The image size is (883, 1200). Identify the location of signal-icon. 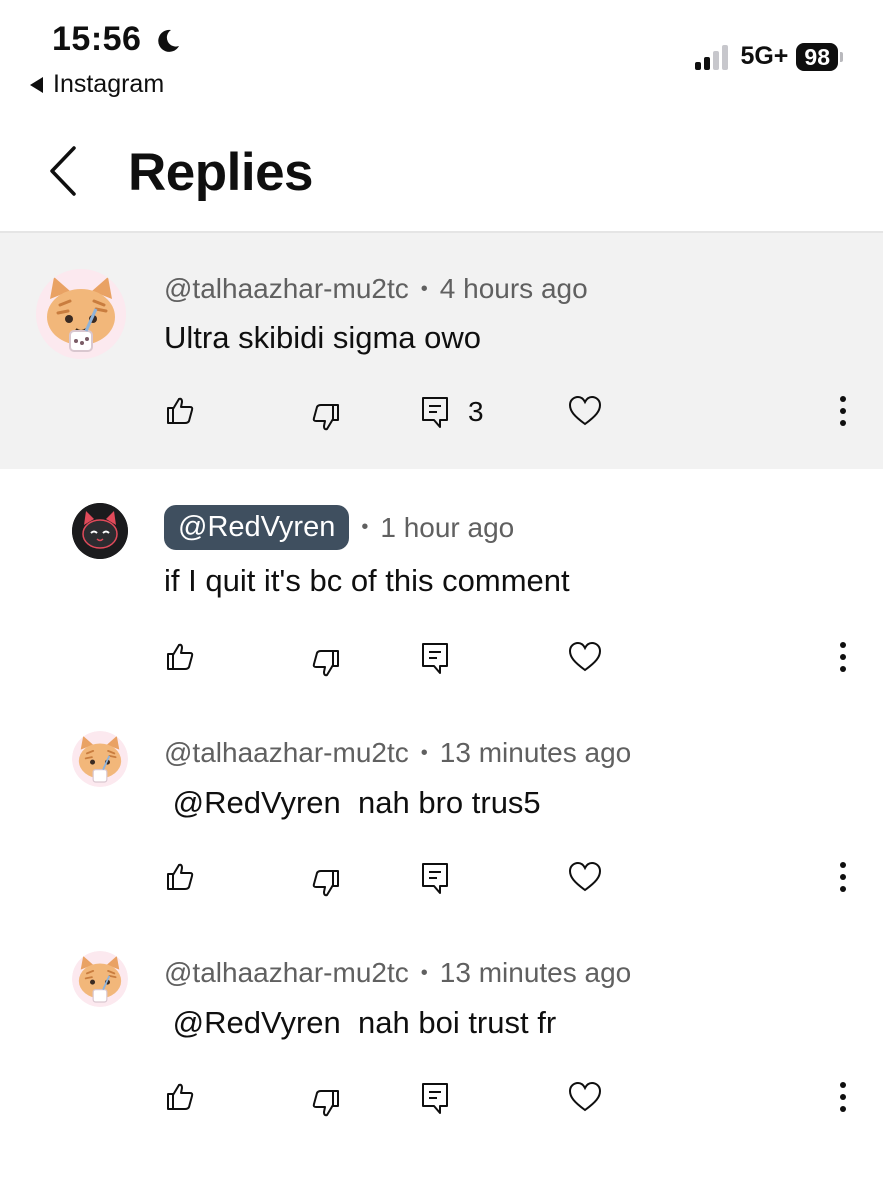
(712, 57).